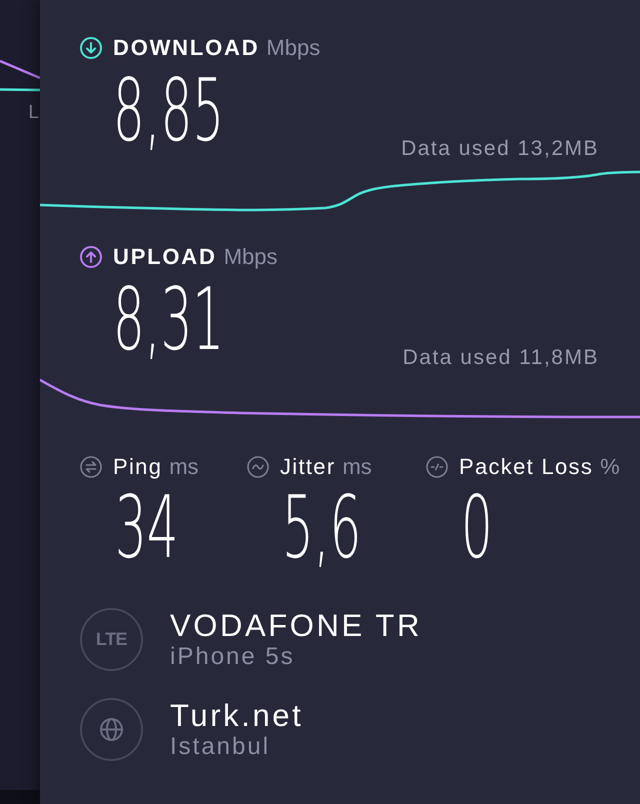 This screenshot has width=640, height=804. I want to click on connection-detail: iPhone 5s, so click(233, 656).